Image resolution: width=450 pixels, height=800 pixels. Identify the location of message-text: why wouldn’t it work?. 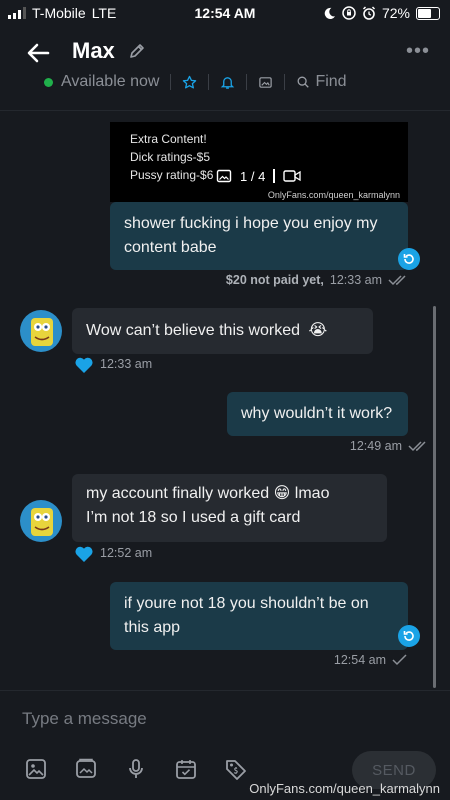
(317, 413).